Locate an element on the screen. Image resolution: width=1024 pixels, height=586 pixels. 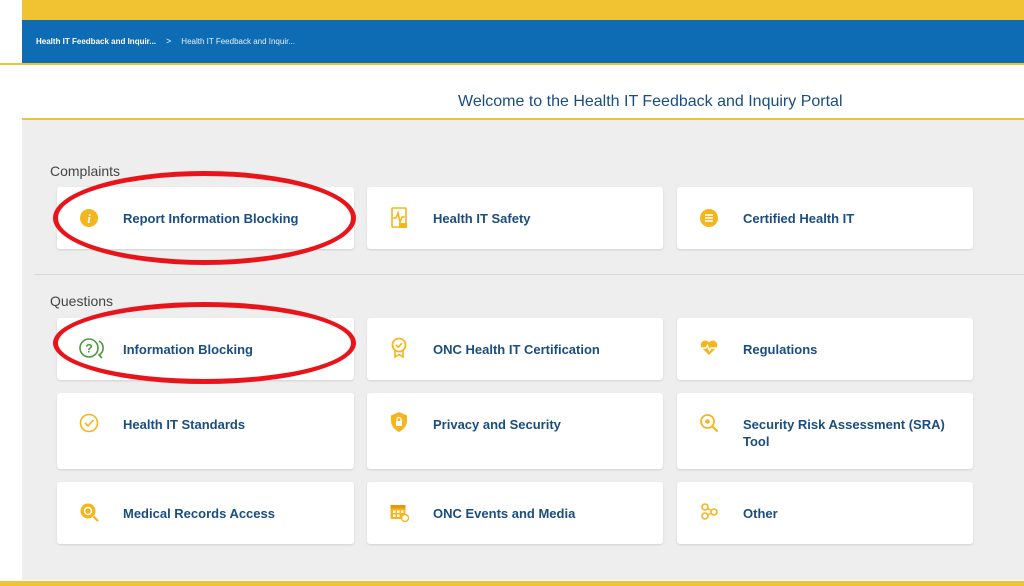
top-accent-bar is located at coordinates (512, 10).